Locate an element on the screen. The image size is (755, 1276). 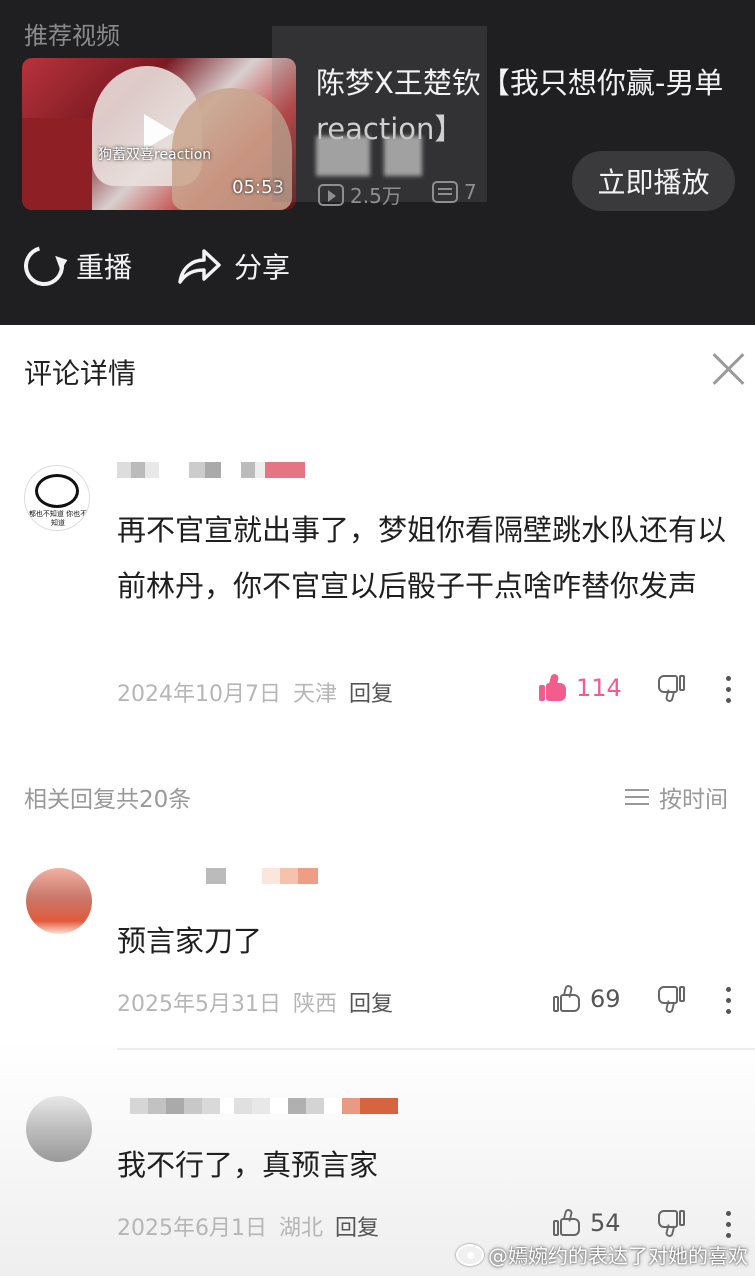
video-thumbnail: 狗蓄双喜reaction 05:53 is located at coordinates (159, 134).